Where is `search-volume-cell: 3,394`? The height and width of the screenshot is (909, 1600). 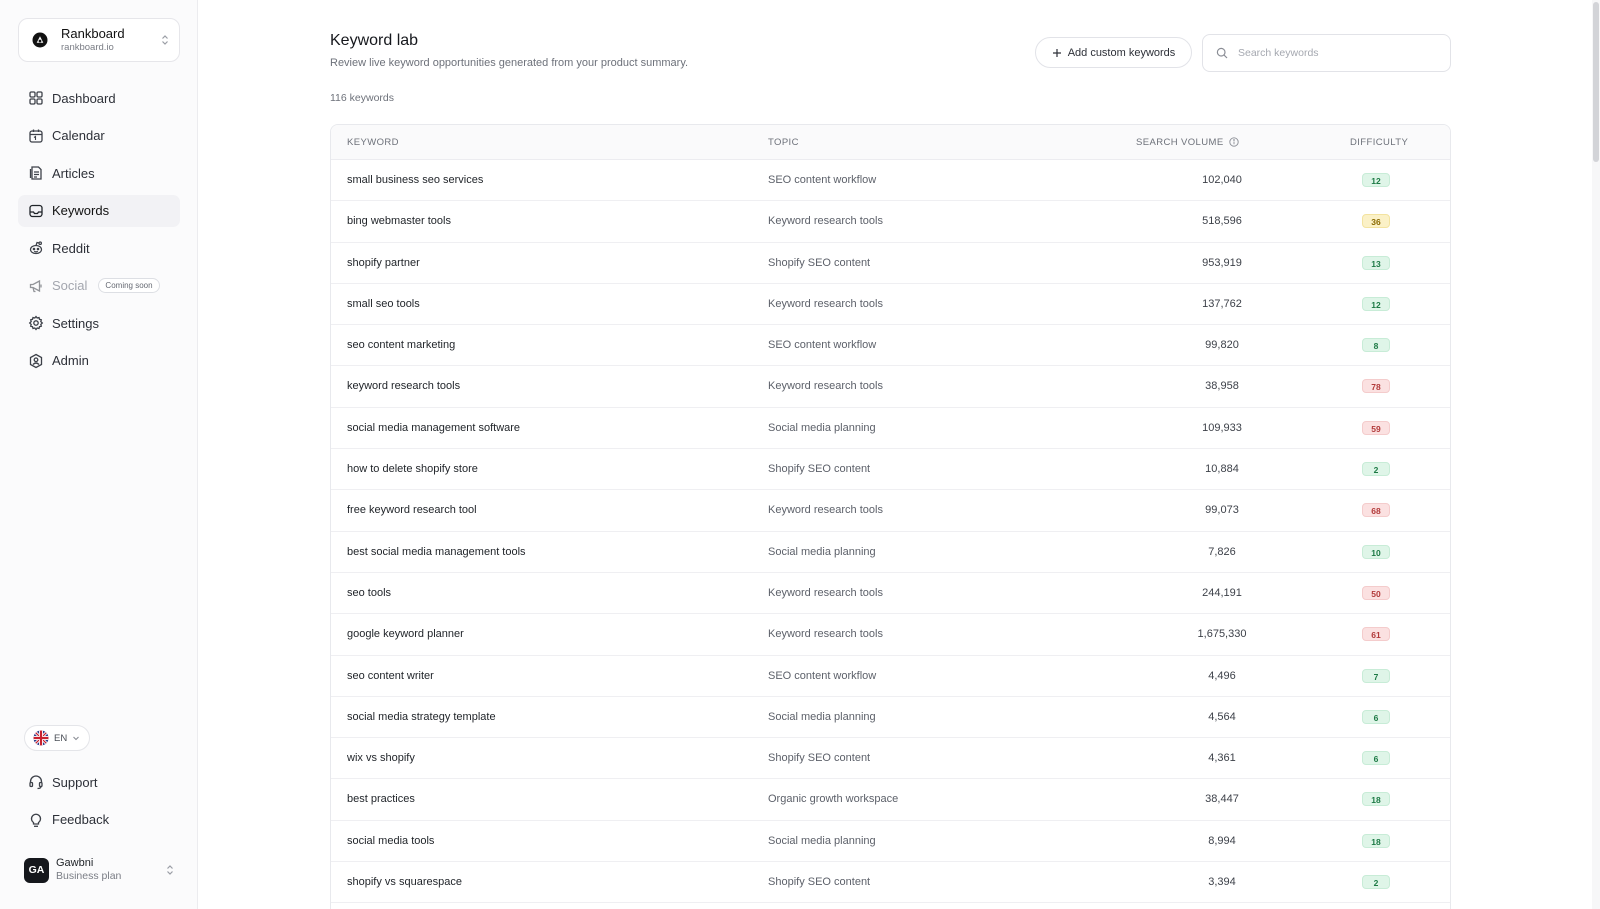
search-volume-cell: 3,394 is located at coordinates (1222, 882).